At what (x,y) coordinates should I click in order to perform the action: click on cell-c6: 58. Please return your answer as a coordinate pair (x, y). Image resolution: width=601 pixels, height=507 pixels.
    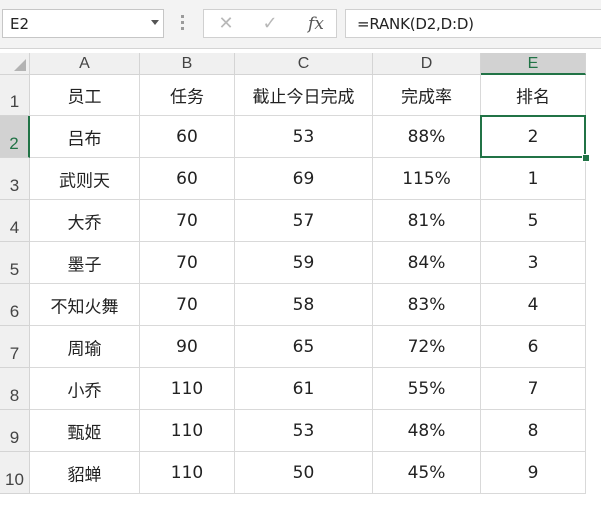
    Looking at the image, I should click on (304, 305).